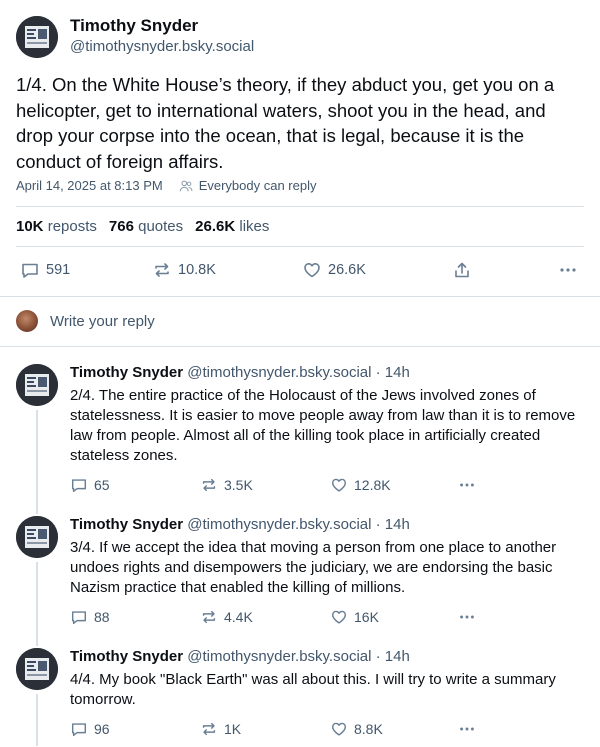 Image resolution: width=600 pixels, height=747 pixels. Describe the element at coordinates (90, 617) in the screenshot. I see `reply-button: 88` at that location.